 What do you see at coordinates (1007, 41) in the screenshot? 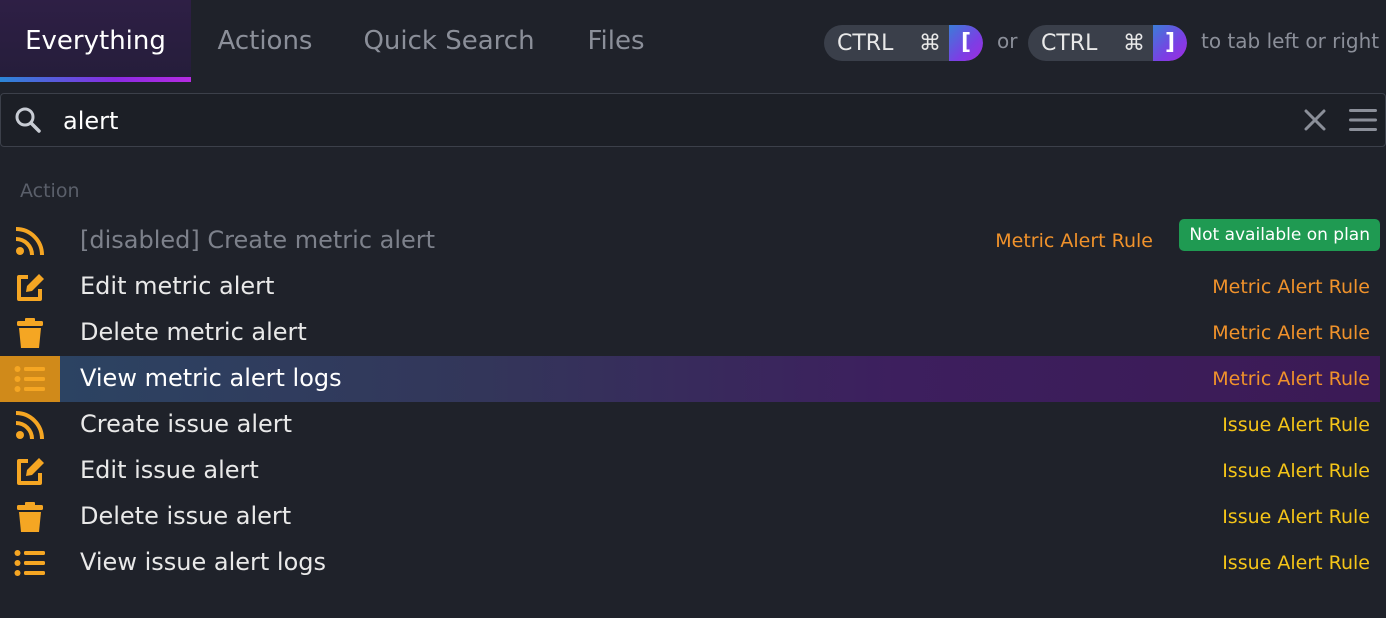
I see `hint-or-text: or` at bounding box center [1007, 41].